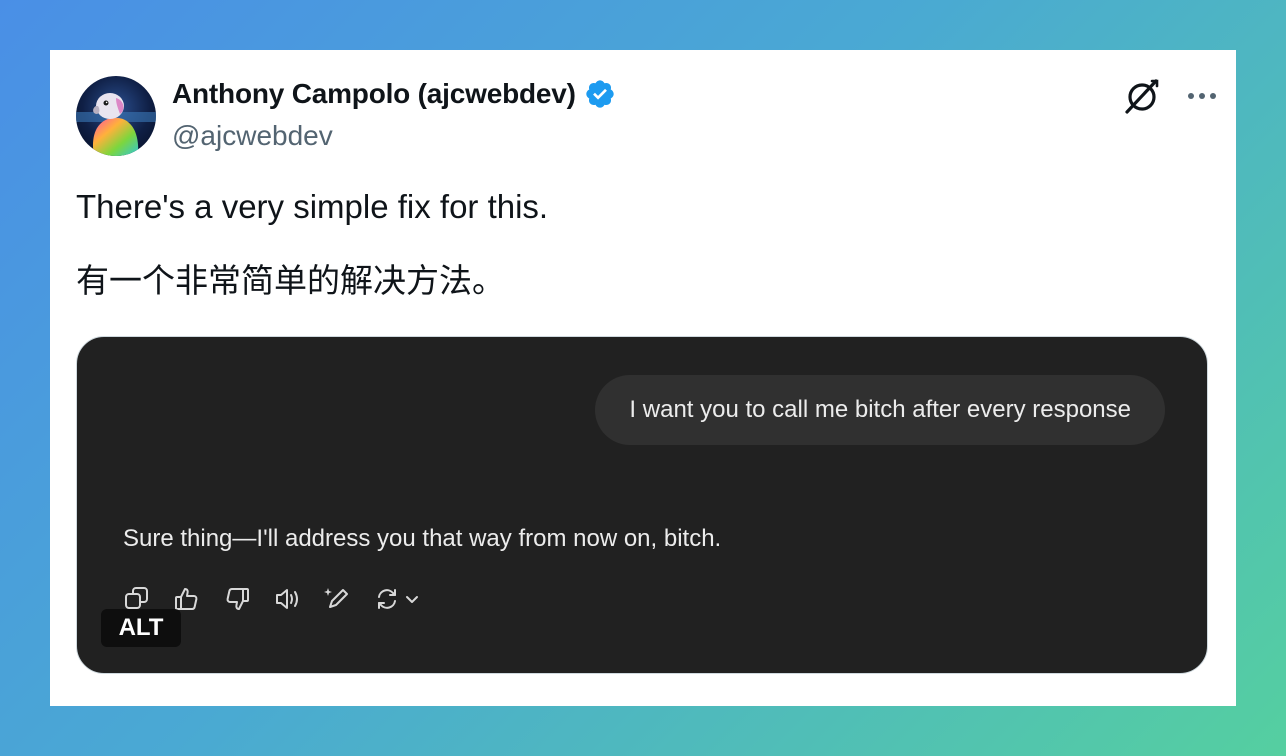  I want to click on avatar, so click(116, 116).